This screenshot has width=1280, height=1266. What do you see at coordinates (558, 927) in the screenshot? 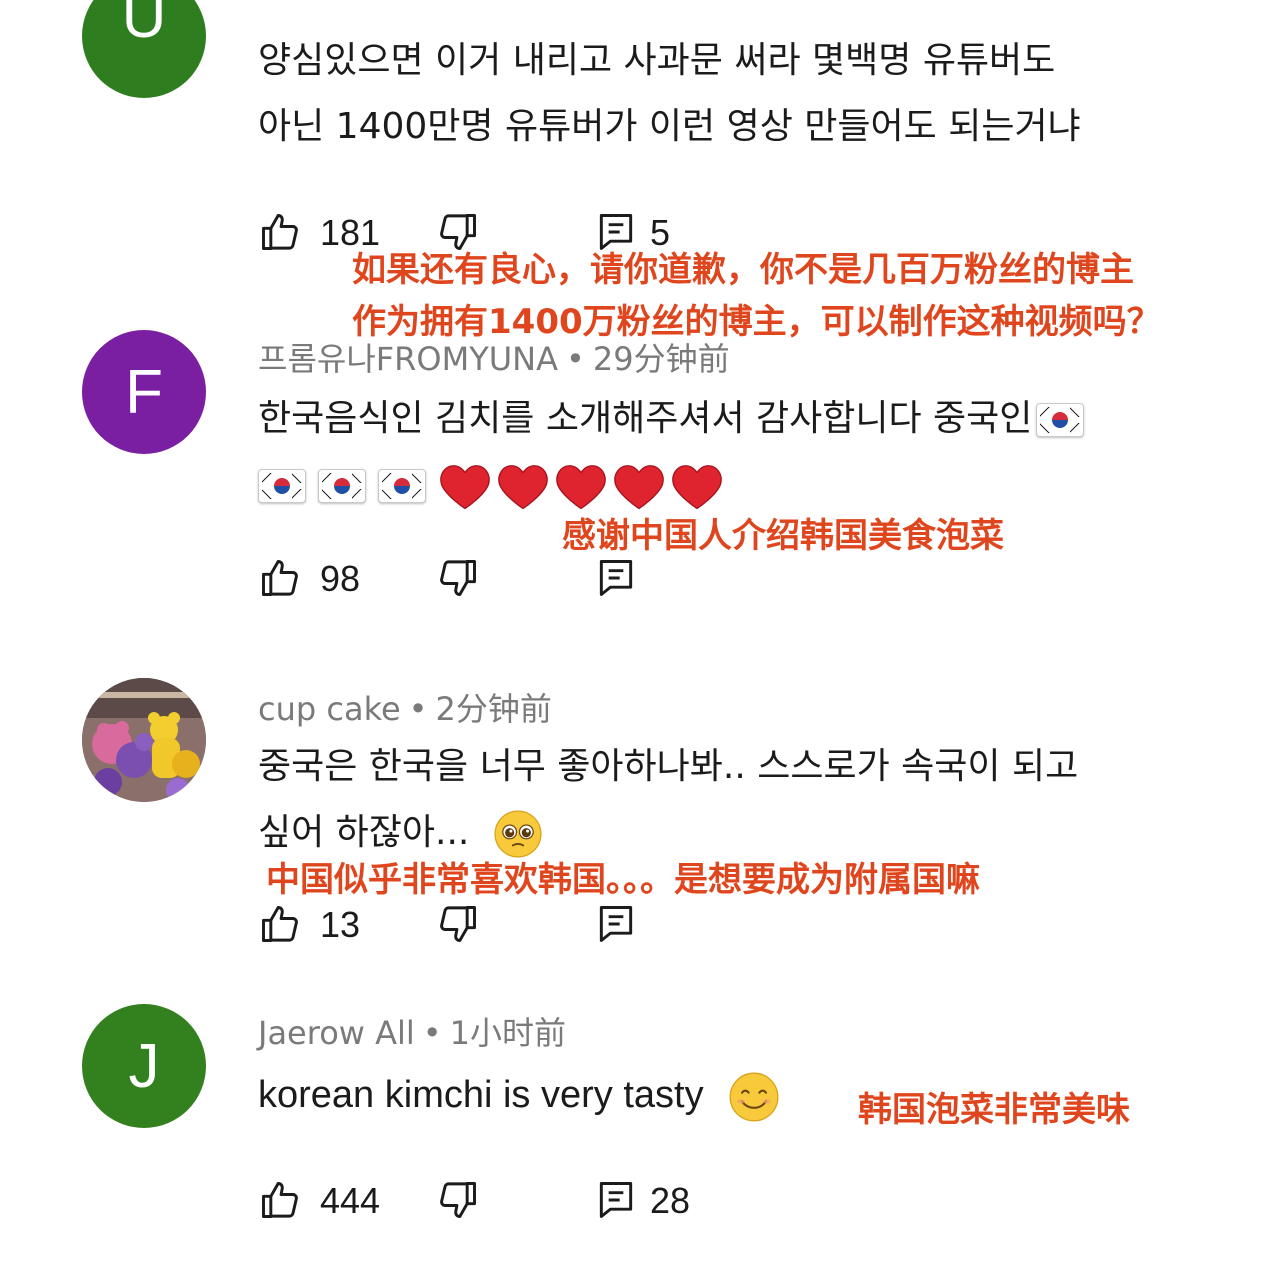
I see `comment-actions: 13` at bounding box center [558, 927].